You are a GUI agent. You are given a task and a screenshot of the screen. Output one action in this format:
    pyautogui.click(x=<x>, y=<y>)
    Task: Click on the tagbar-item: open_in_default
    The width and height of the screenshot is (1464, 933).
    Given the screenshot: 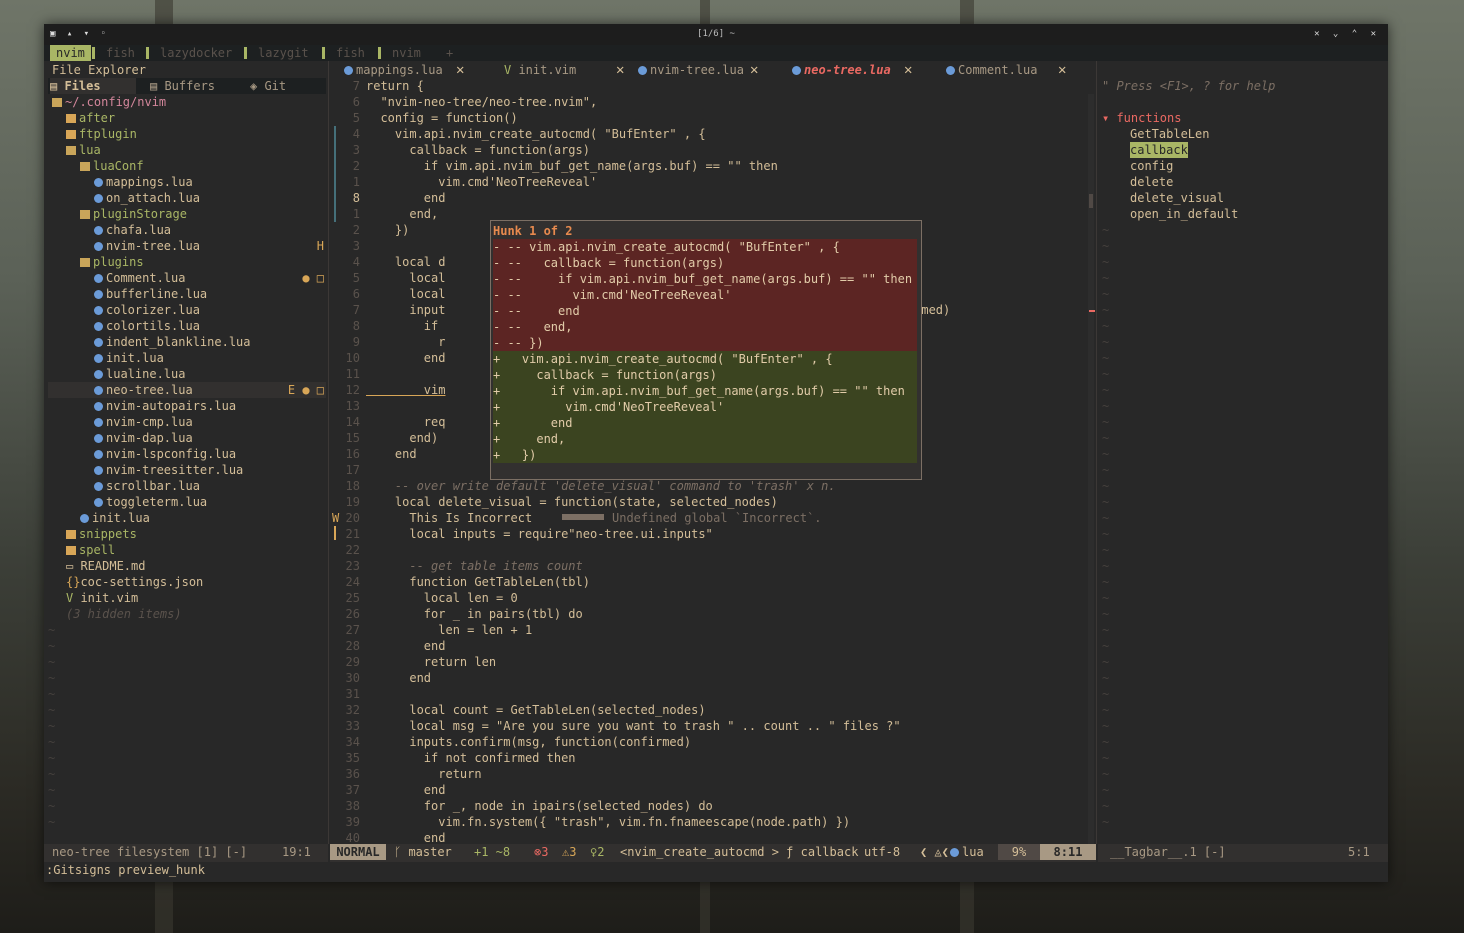 What is the action you would take?
    pyautogui.click(x=1184, y=214)
    